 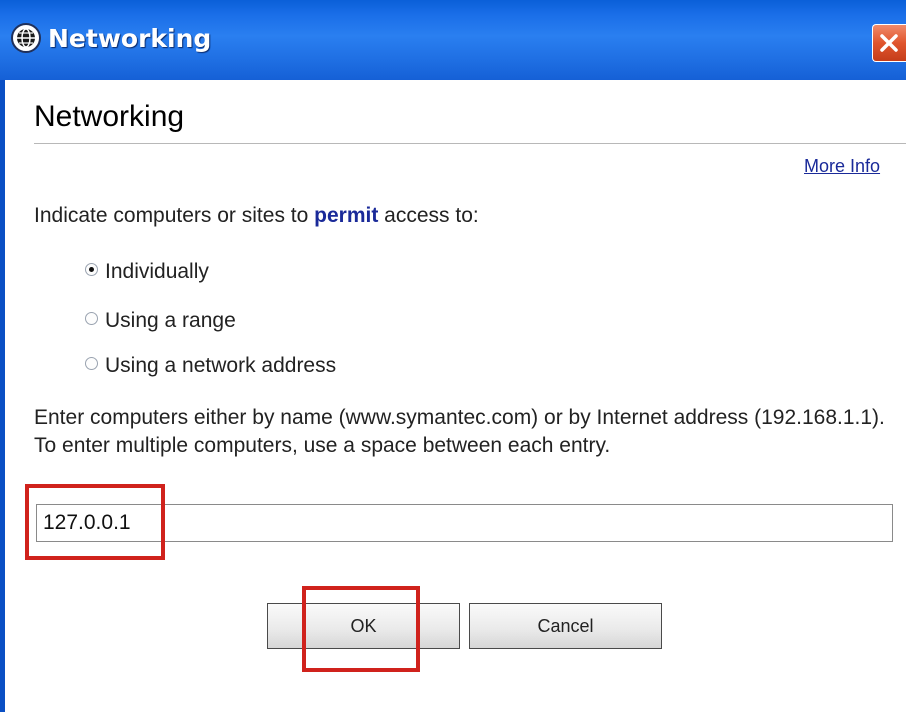 I want to click on radio-button-network-address, so click(x=91, y=363).